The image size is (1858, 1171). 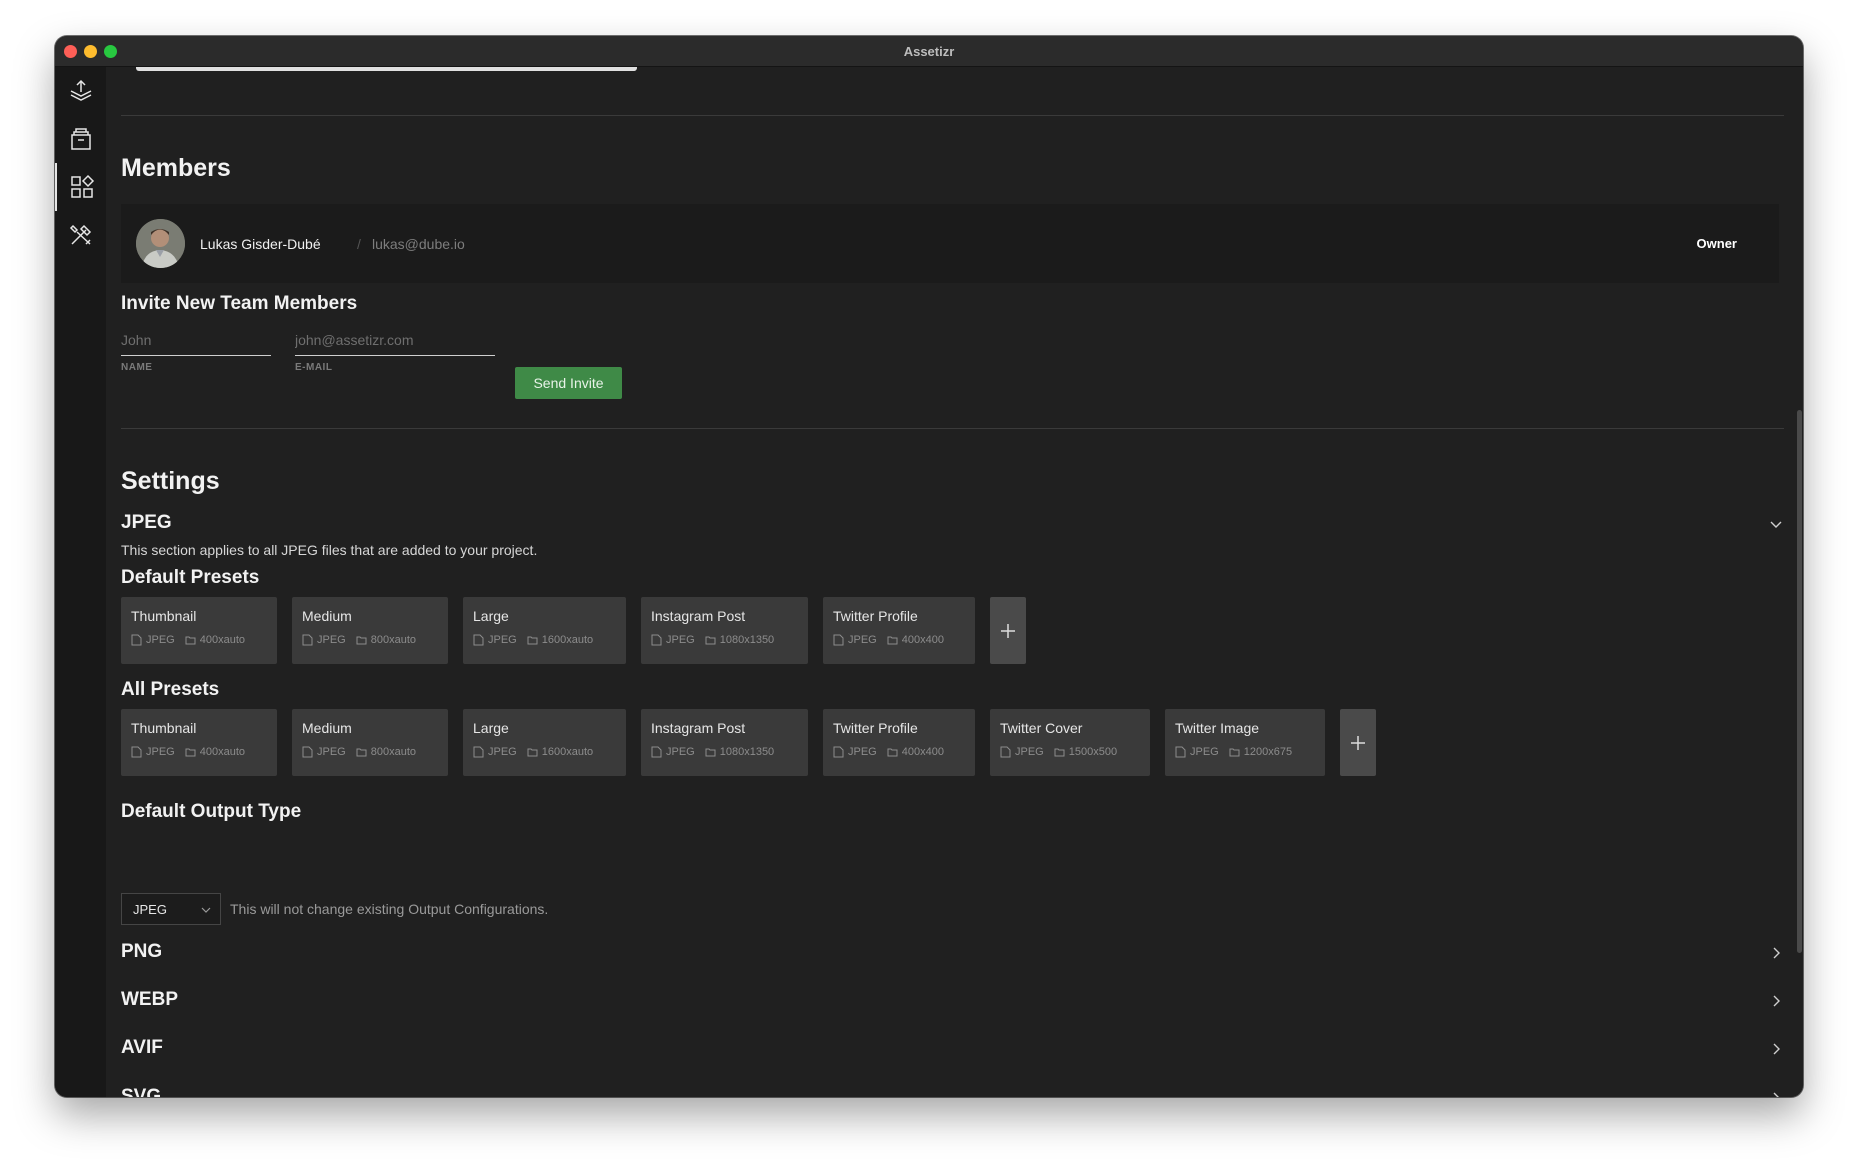 I want to click on vertical-scrollbar, so click(x=1799, y=582).